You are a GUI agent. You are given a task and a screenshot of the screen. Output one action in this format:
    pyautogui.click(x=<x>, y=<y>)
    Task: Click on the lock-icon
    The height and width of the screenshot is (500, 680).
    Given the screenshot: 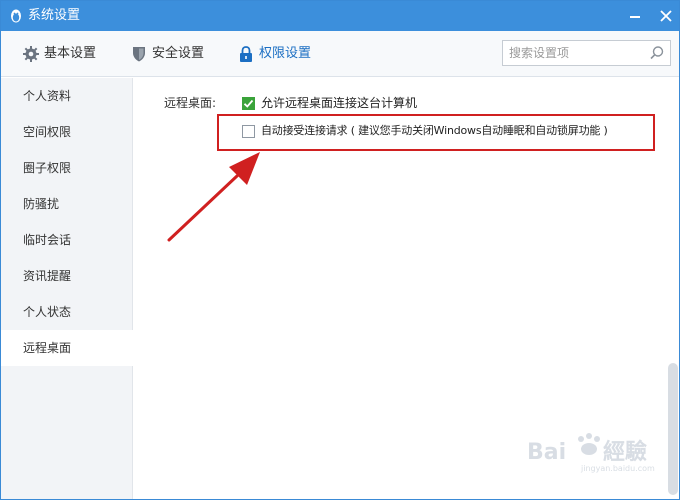 What is the action you would take?
    pyautogui.click(x=246, y=54)
    